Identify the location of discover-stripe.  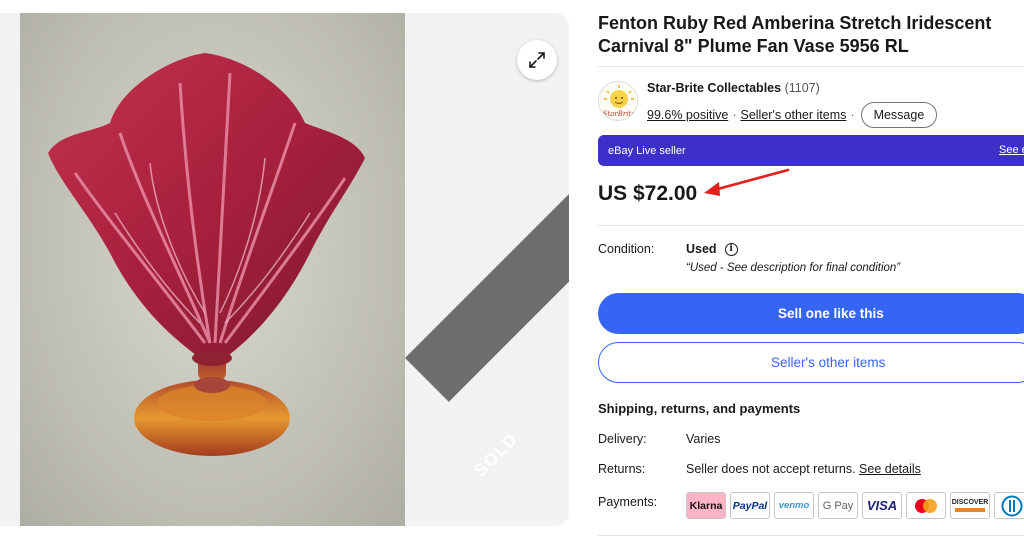
(970, 510).